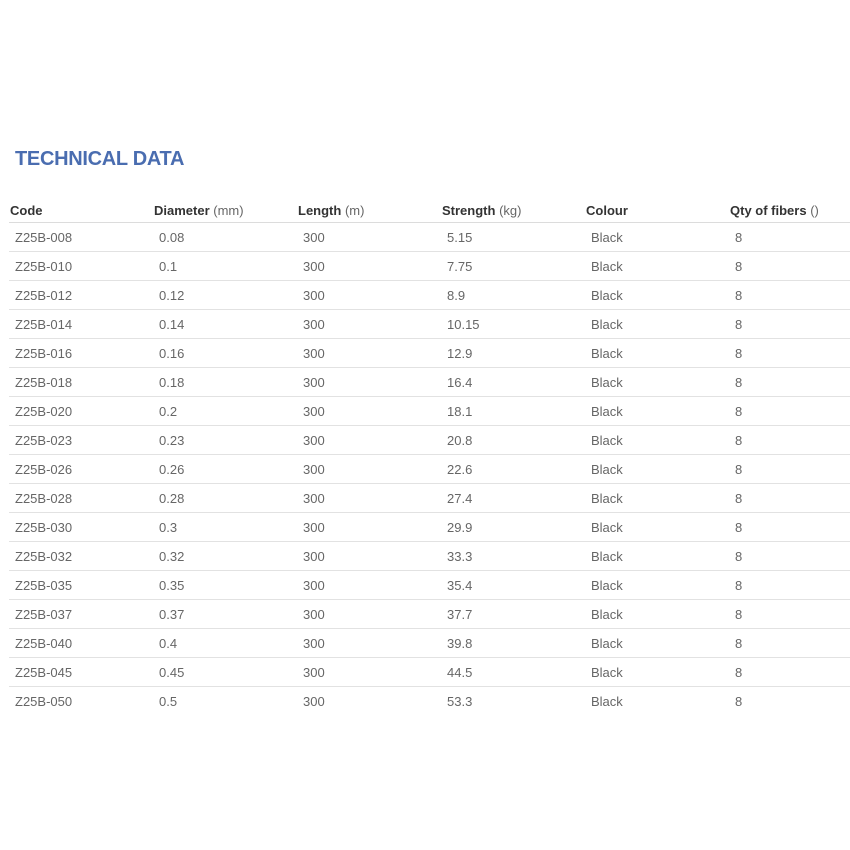 The image size is (850, 850). Describe the element at coordinates (513, 353) in the screenshot. I see `cell-strength: 12.9` at that location.